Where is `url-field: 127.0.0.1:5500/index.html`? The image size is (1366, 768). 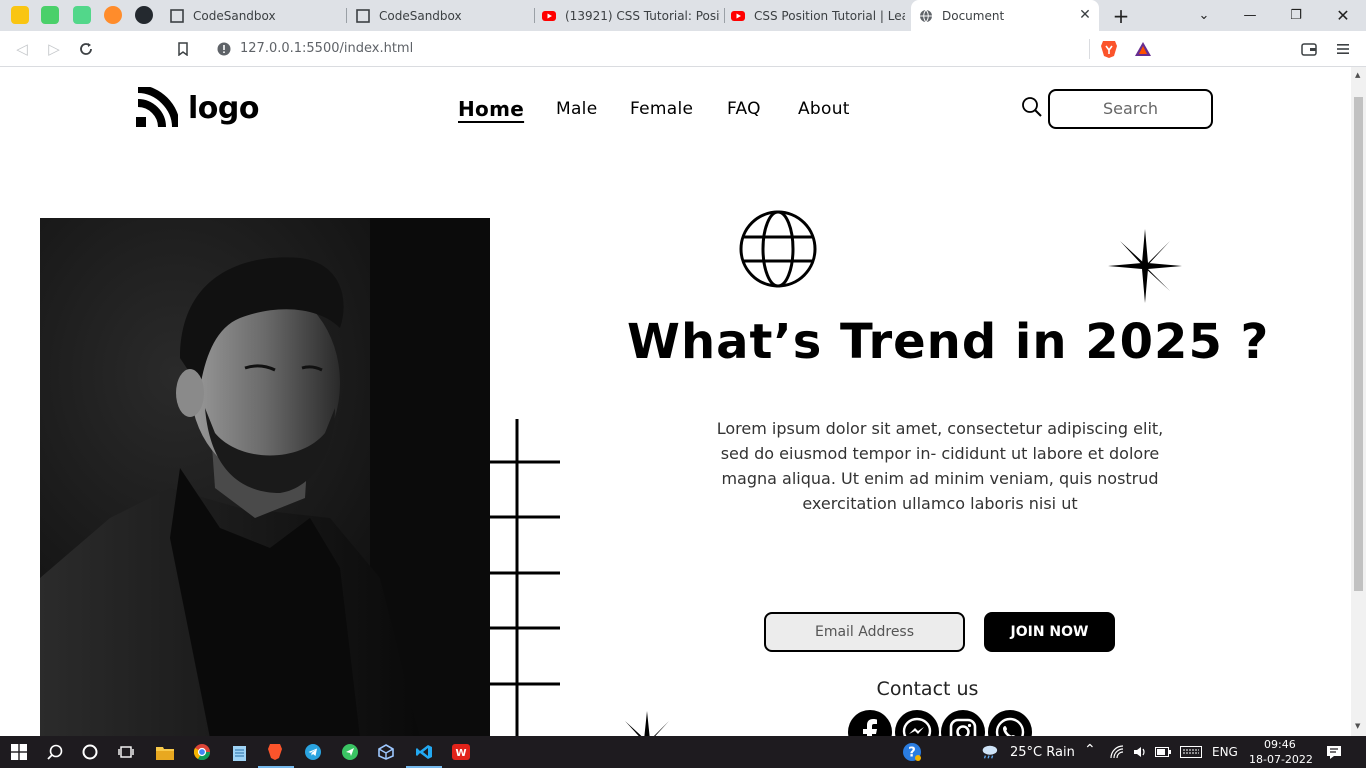
url-field: 127.0.0.1:5500/index.html is located at coordinates (683, 49).